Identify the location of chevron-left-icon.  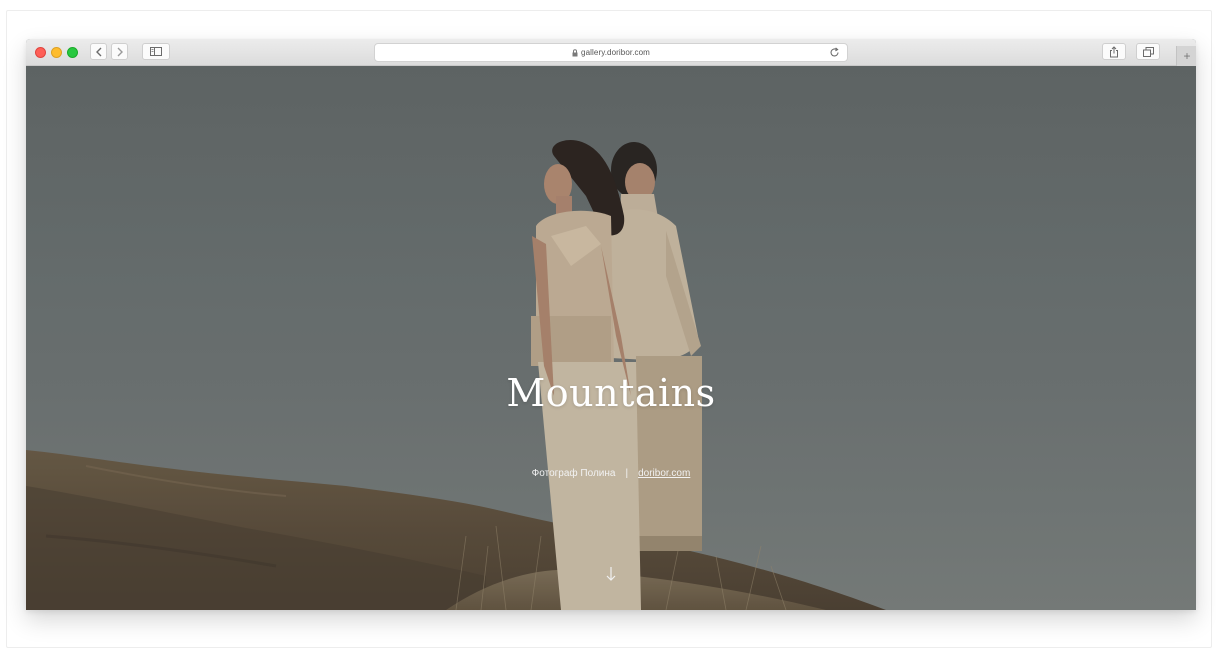
(98, 51).